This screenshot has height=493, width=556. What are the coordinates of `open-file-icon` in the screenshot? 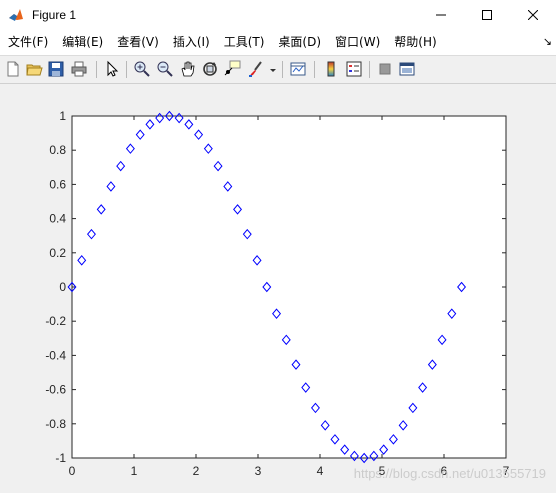 It's located at (34, 69).